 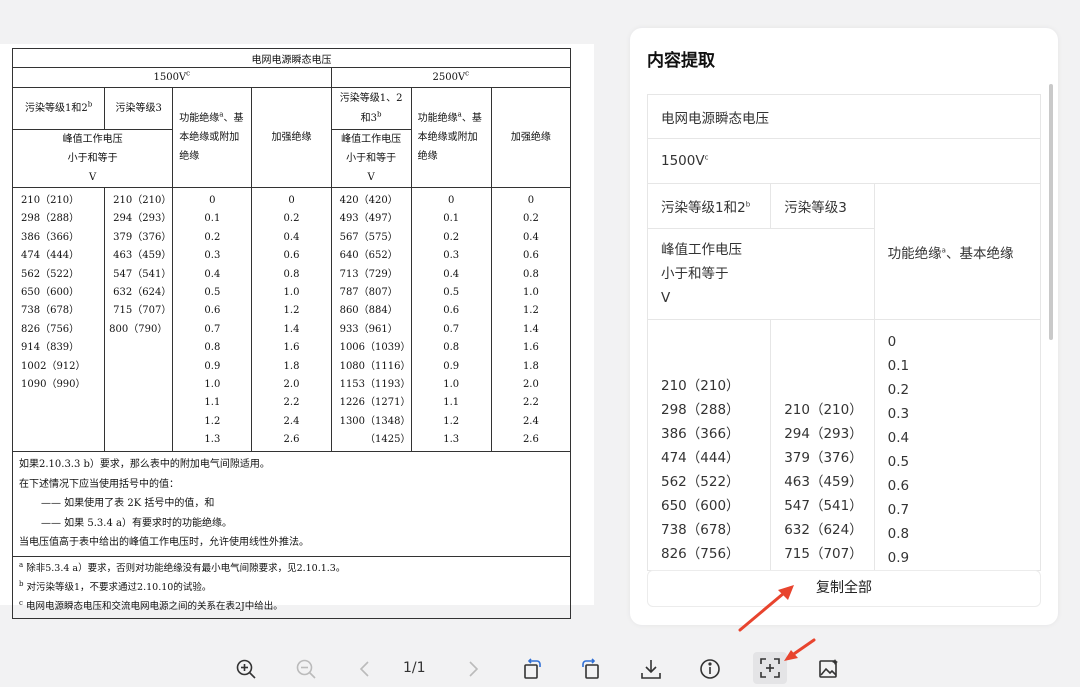 What do you see at coordinates (371, 158) in the screenshot?
I see `peak-voltage-header-2: 峰值工作电压 小于和等于 V` at bounding box center [371, 158].